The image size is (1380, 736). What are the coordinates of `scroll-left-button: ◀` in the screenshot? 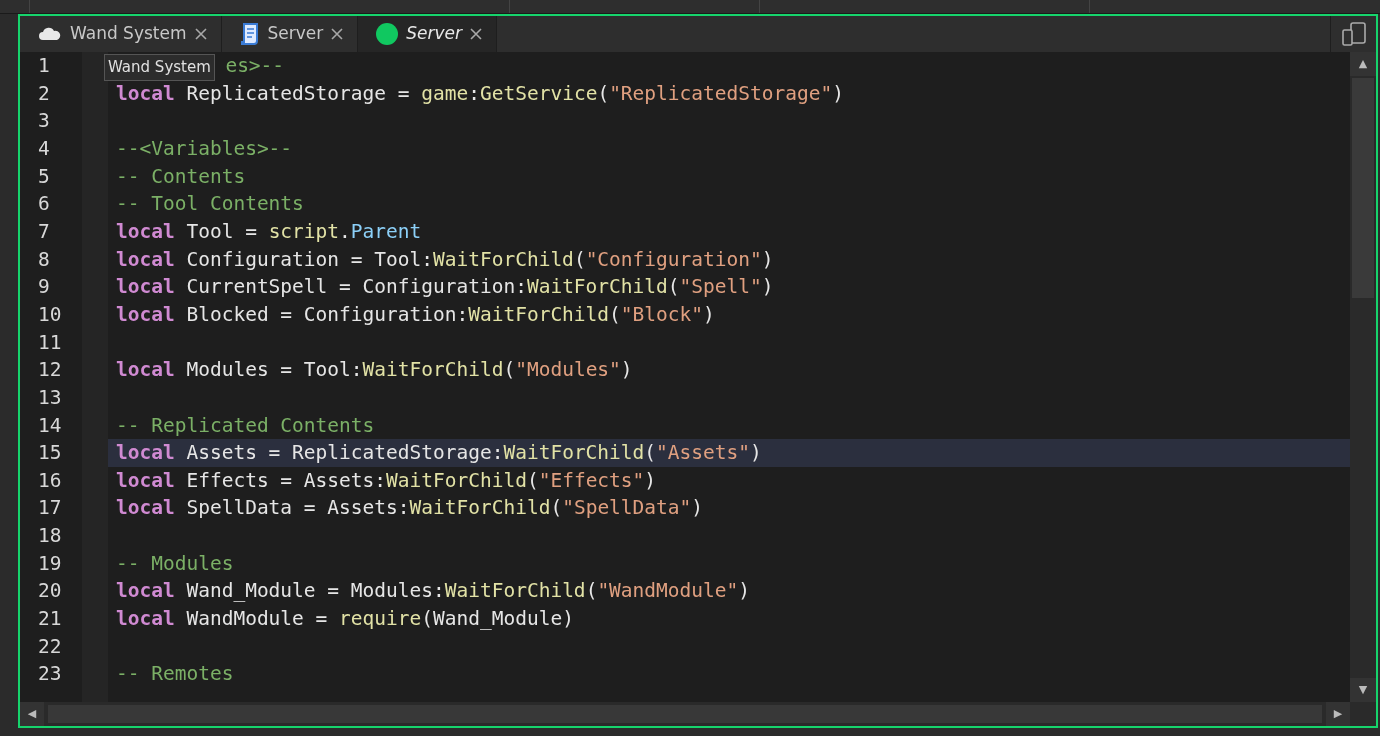 It's located at (32, 714).